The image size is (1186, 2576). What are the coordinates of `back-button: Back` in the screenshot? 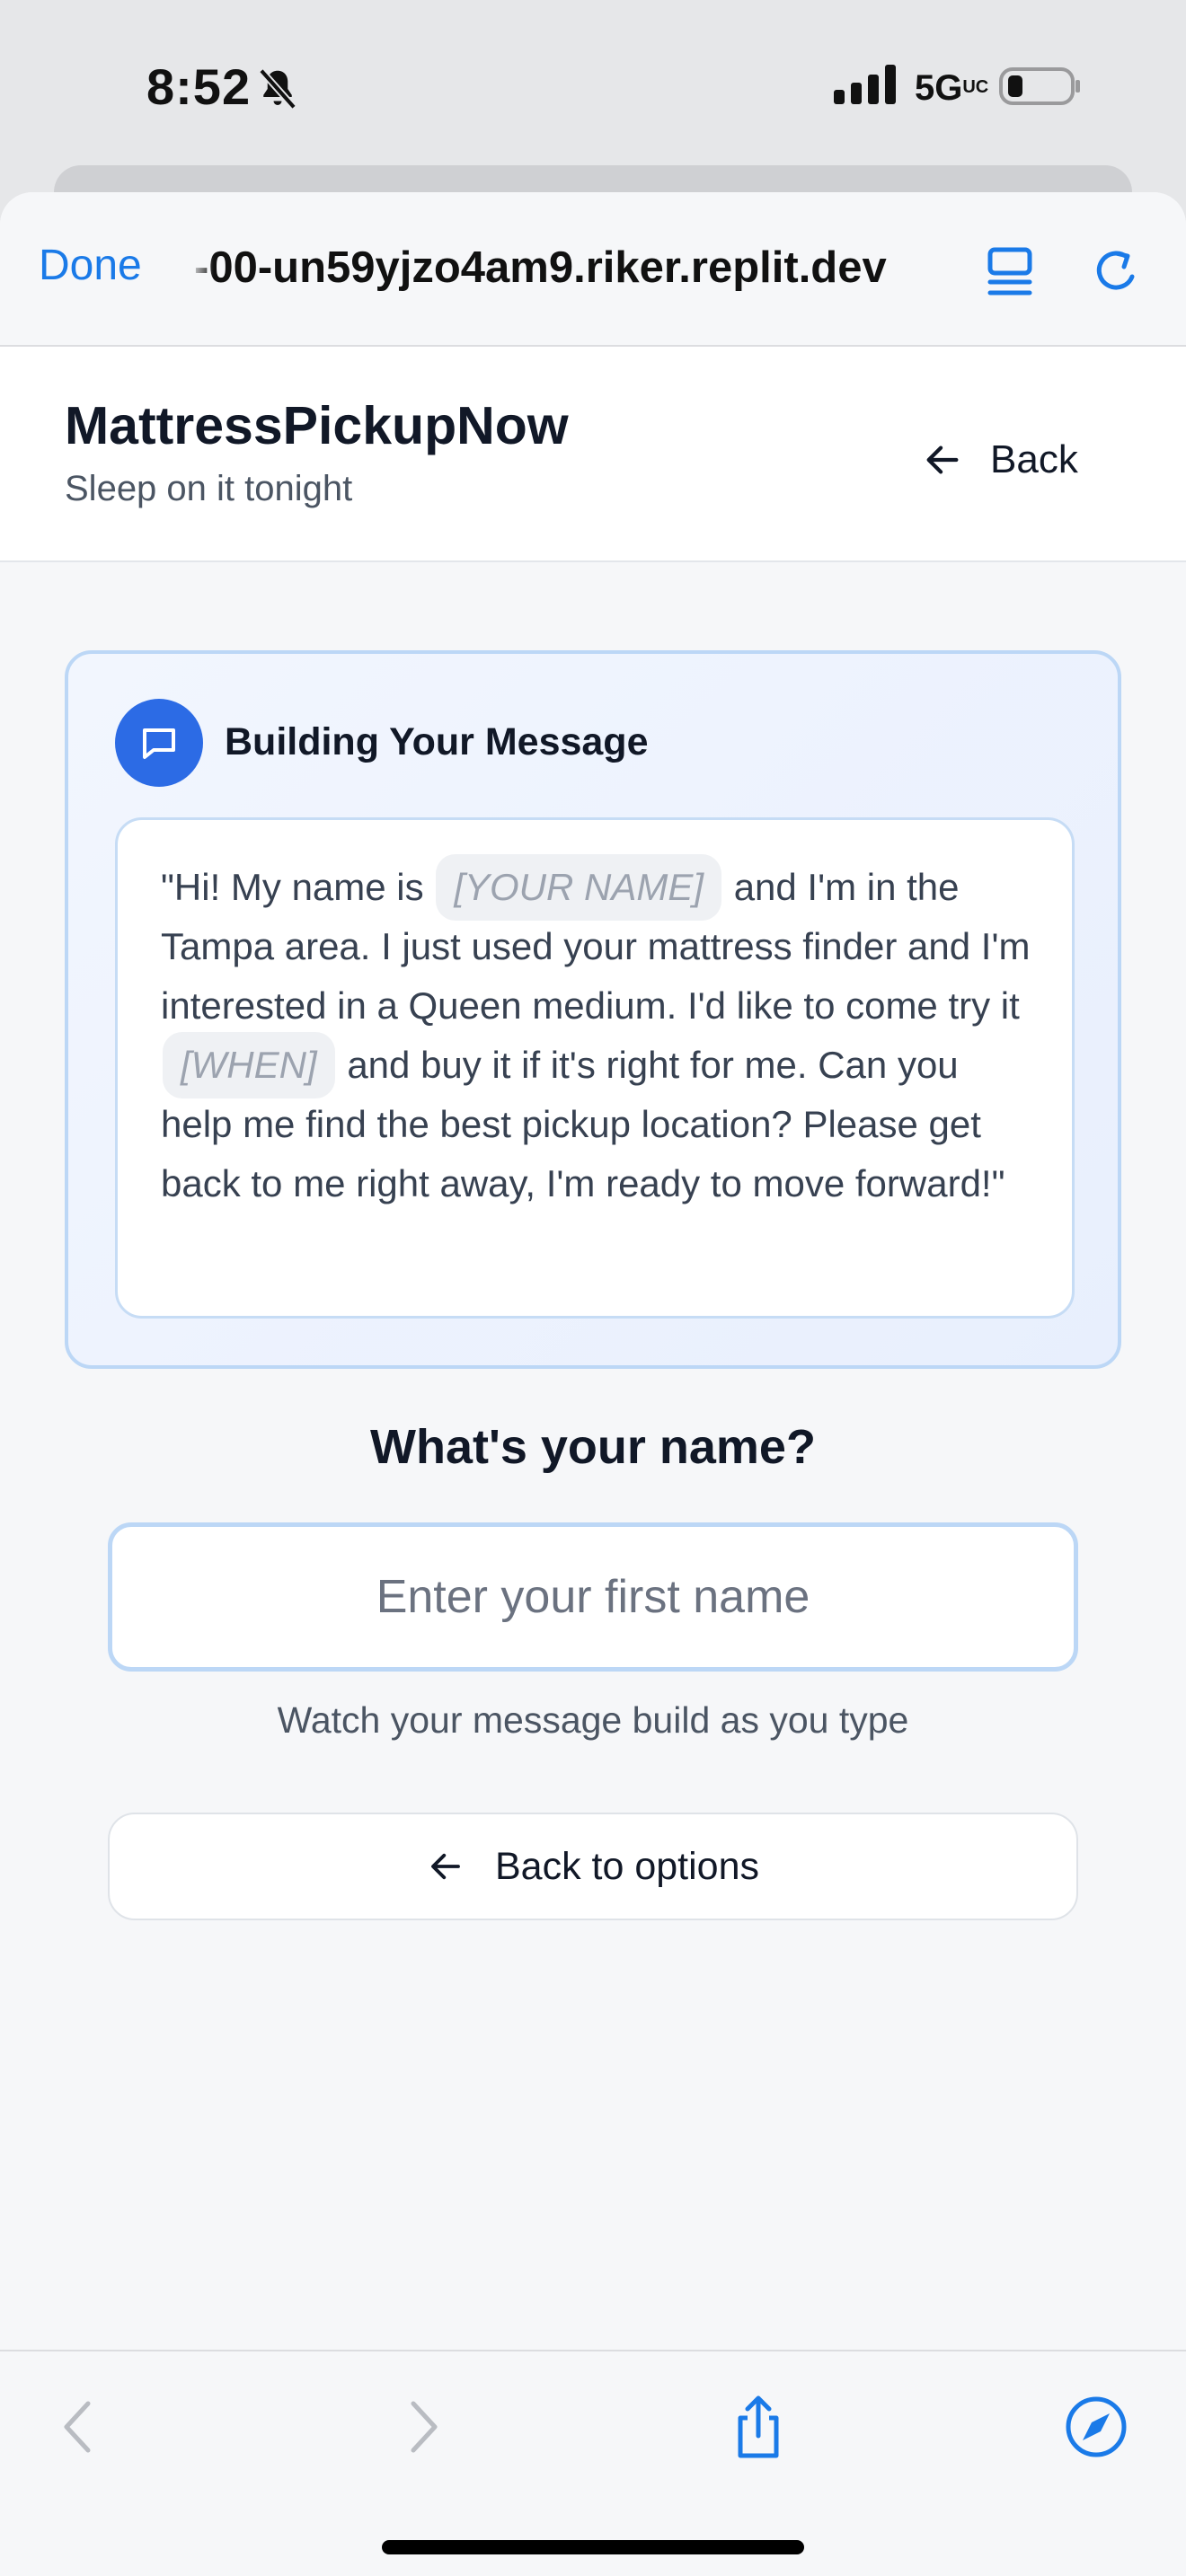 It's located at (1000, 460).